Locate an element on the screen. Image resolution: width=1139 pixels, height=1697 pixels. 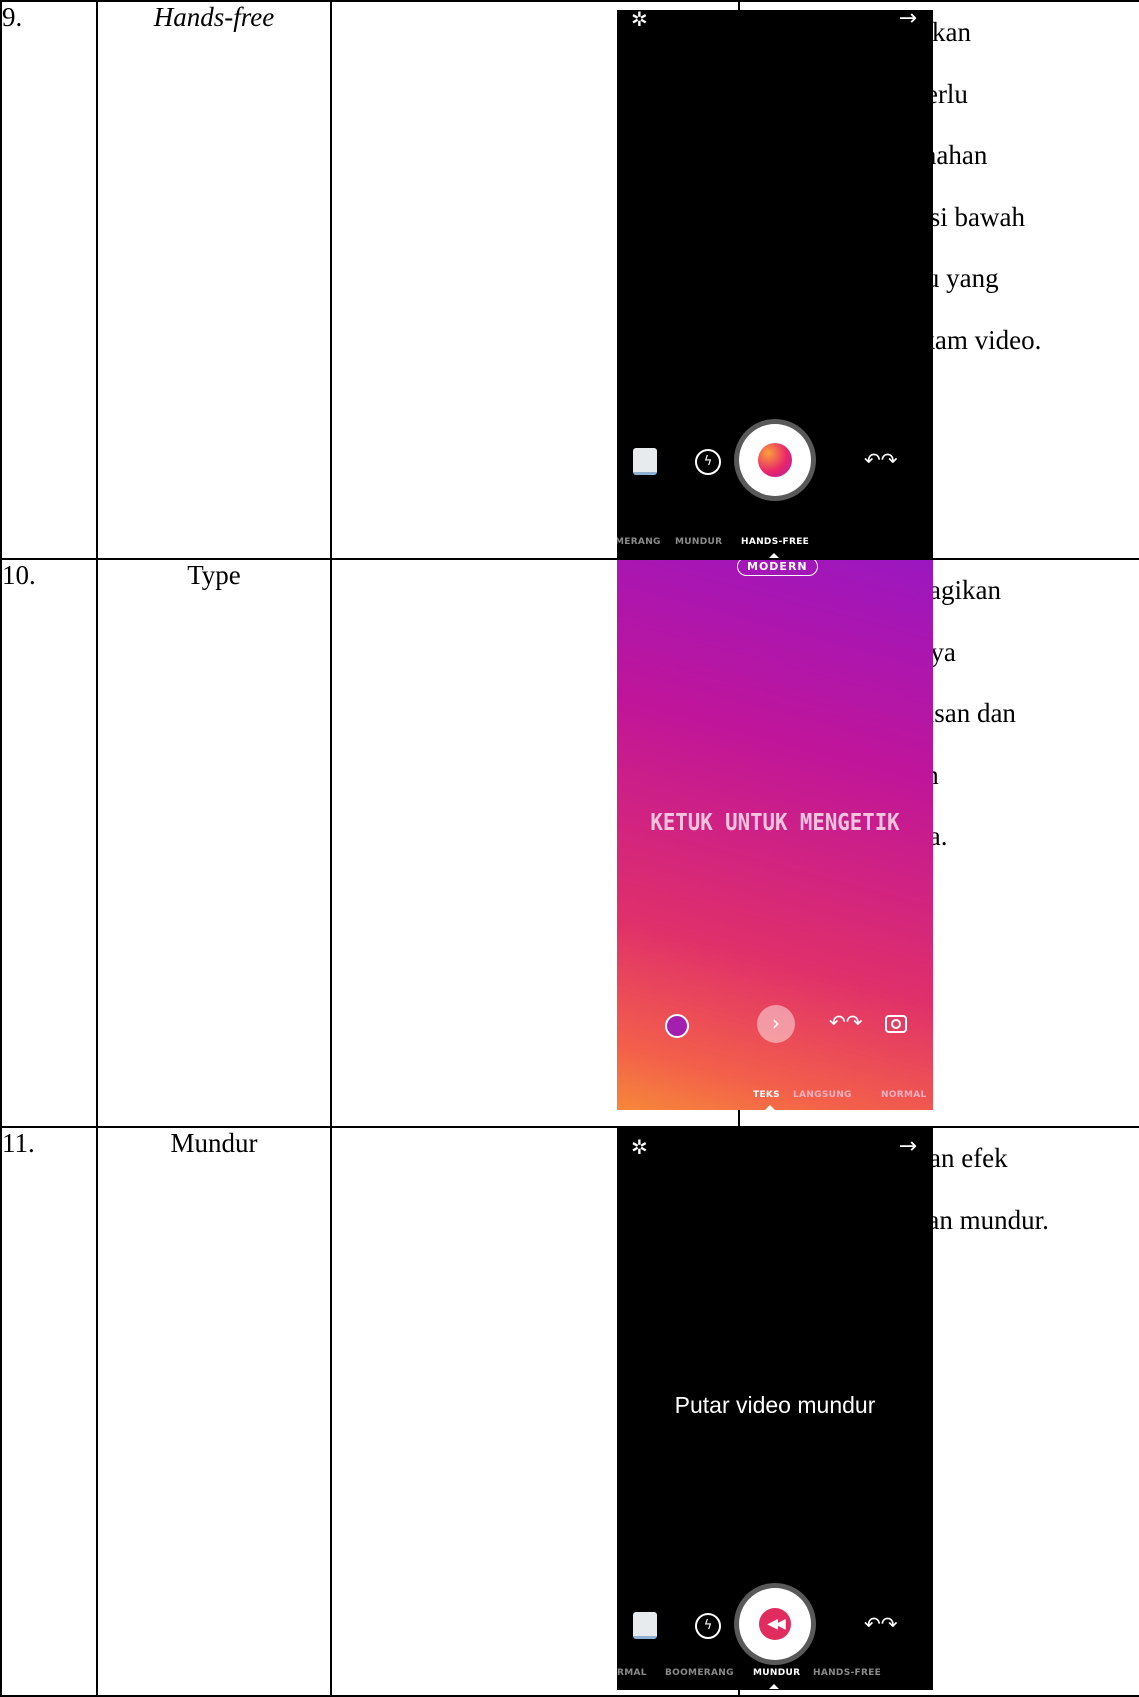
mode-boomerang: BOOMERANG is located at coordinates (699, 1673).